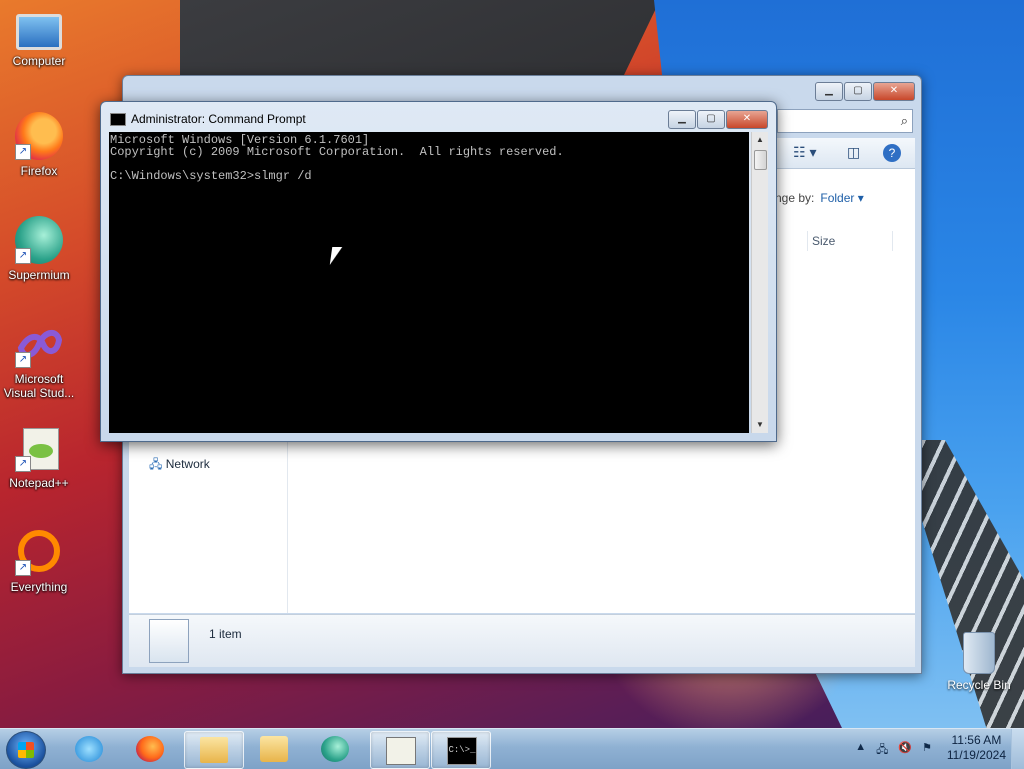 This screenshot has width=1024, height=769. What do you see at coordinates (893, 750) in the screenshot?
I see `notification-area: ▲ 🖧 🔇 ⚑` at bounding box center [893, 750].